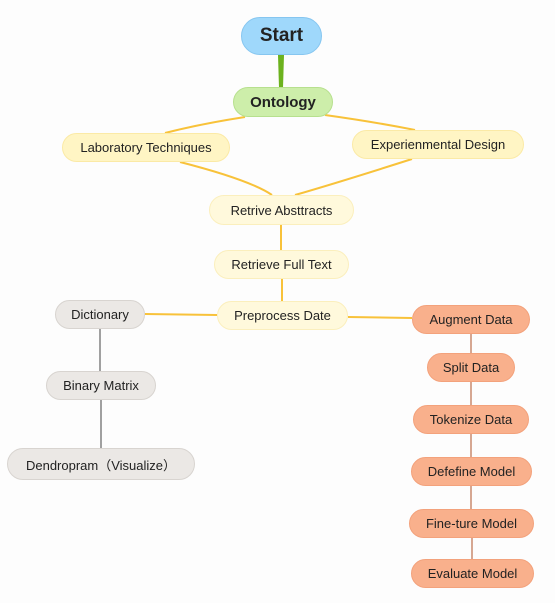  Describe the element at coordinates (226, 178) in the screenshot. I see `edge-lab-abstracts` at that location.